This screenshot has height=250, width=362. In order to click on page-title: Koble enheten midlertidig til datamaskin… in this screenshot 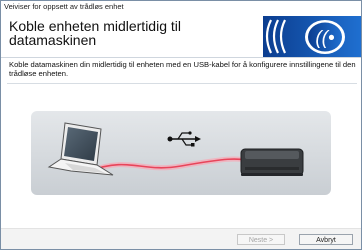, I will do `click(109, 33)`.